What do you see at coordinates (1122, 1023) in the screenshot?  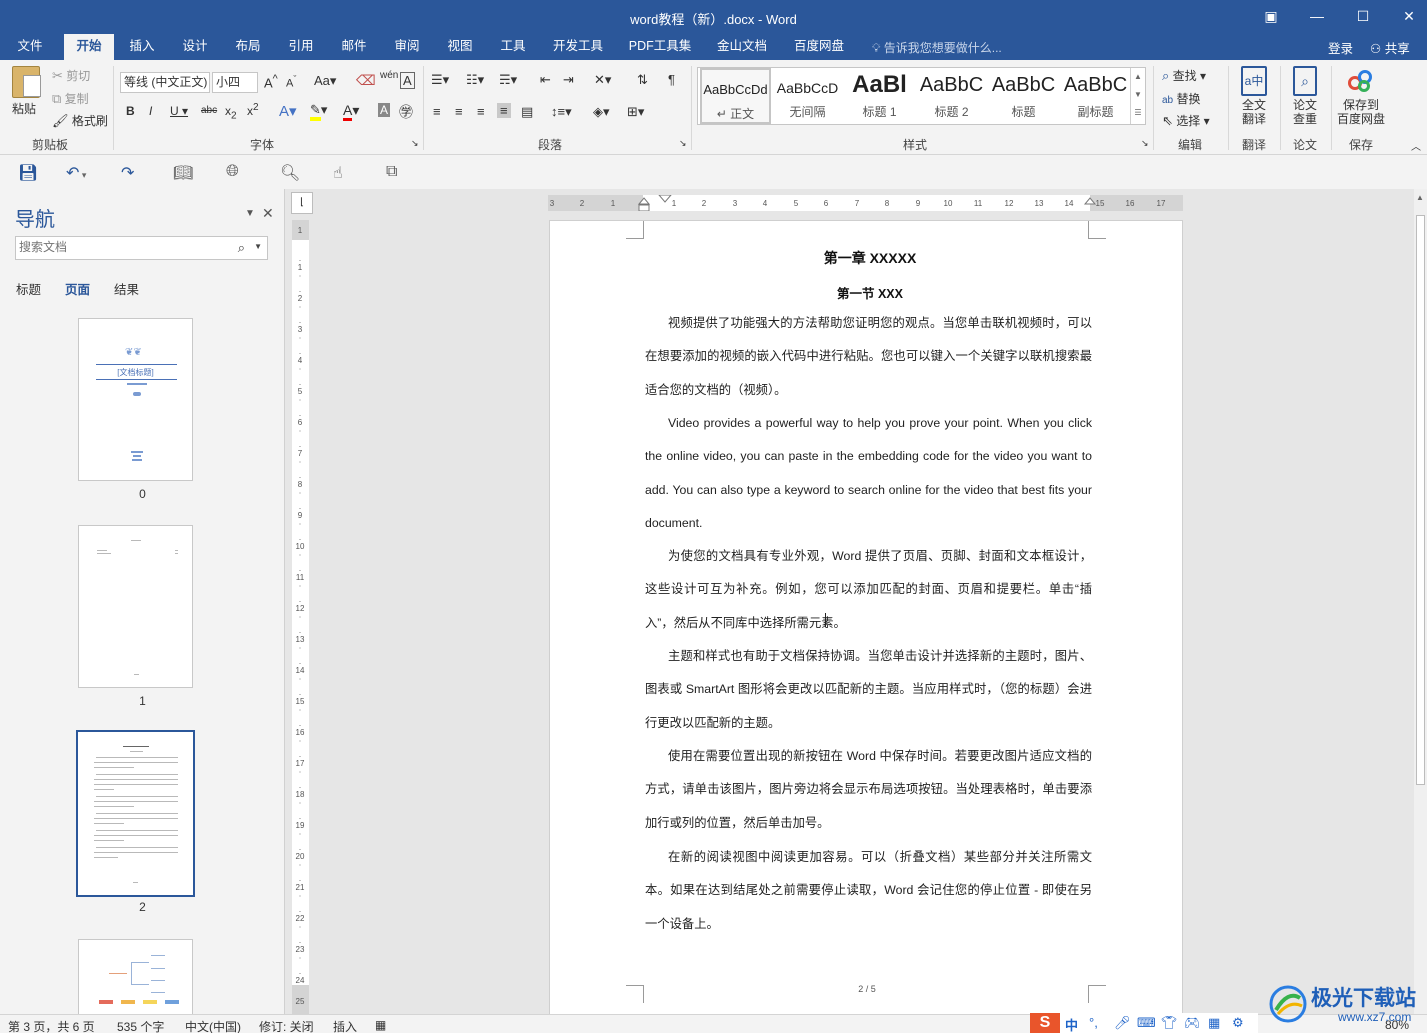 I see `microphone-icon: 🎤︎` at bounding box center [1122, 1023].